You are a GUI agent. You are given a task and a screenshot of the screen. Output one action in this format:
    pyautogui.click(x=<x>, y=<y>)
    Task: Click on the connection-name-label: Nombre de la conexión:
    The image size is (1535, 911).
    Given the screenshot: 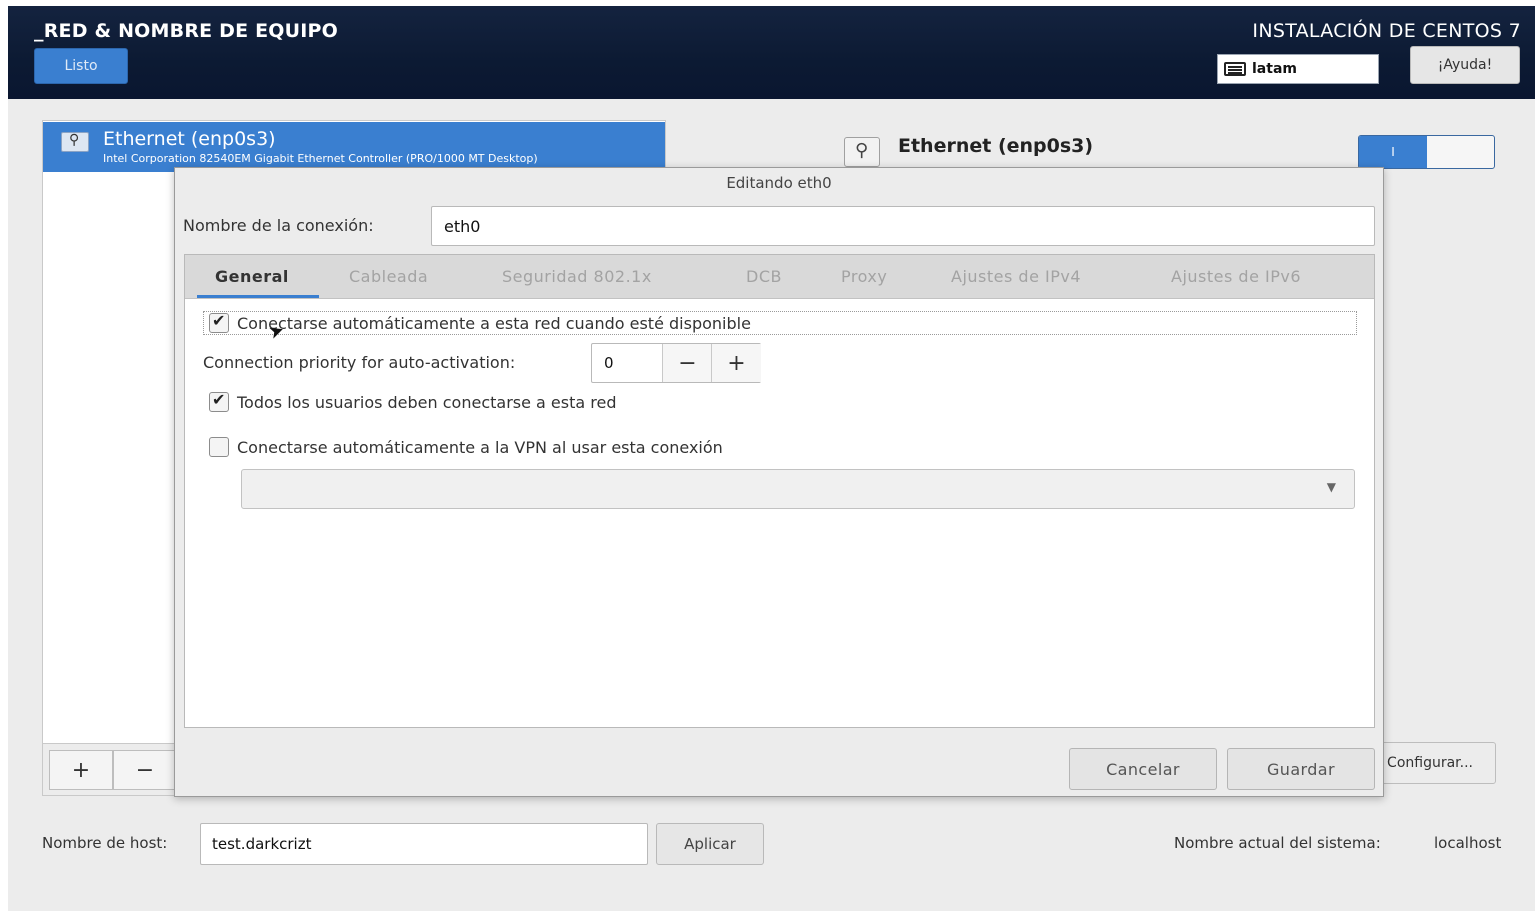 What is the action you would take?
    pyautogui.click(x=278, y=225)
    